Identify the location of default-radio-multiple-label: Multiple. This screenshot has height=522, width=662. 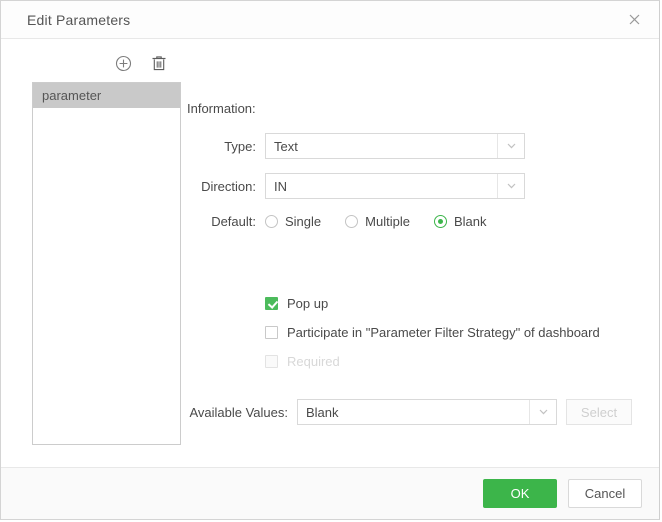
(387, 221).